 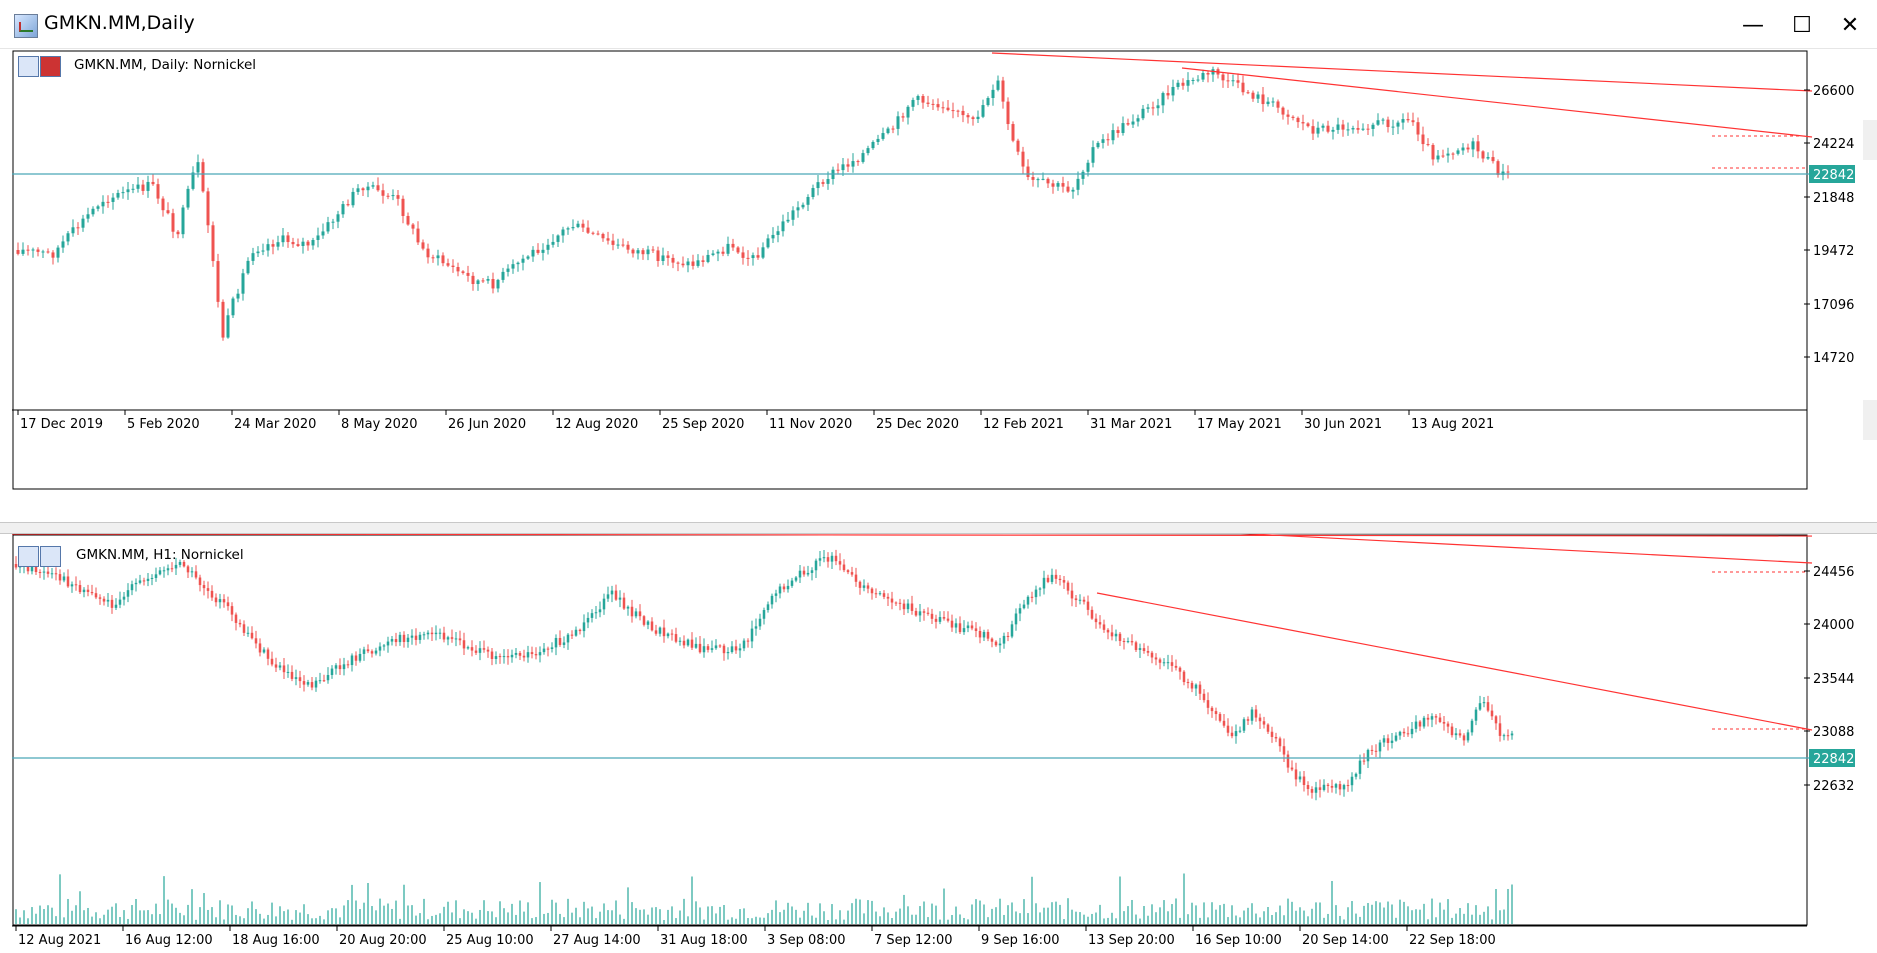 I want to click on time-tick-label: 26 Jun 2020, so click(x=487, y=424).